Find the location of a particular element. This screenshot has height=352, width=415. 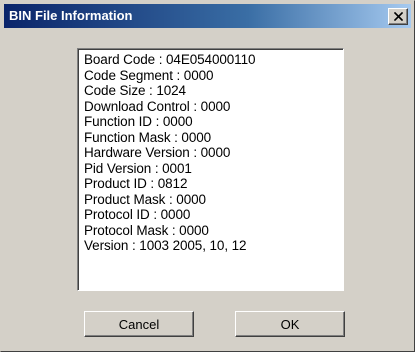

info-line-pid-version: Pid Version : 0001 is located at coordinates (138, 168).